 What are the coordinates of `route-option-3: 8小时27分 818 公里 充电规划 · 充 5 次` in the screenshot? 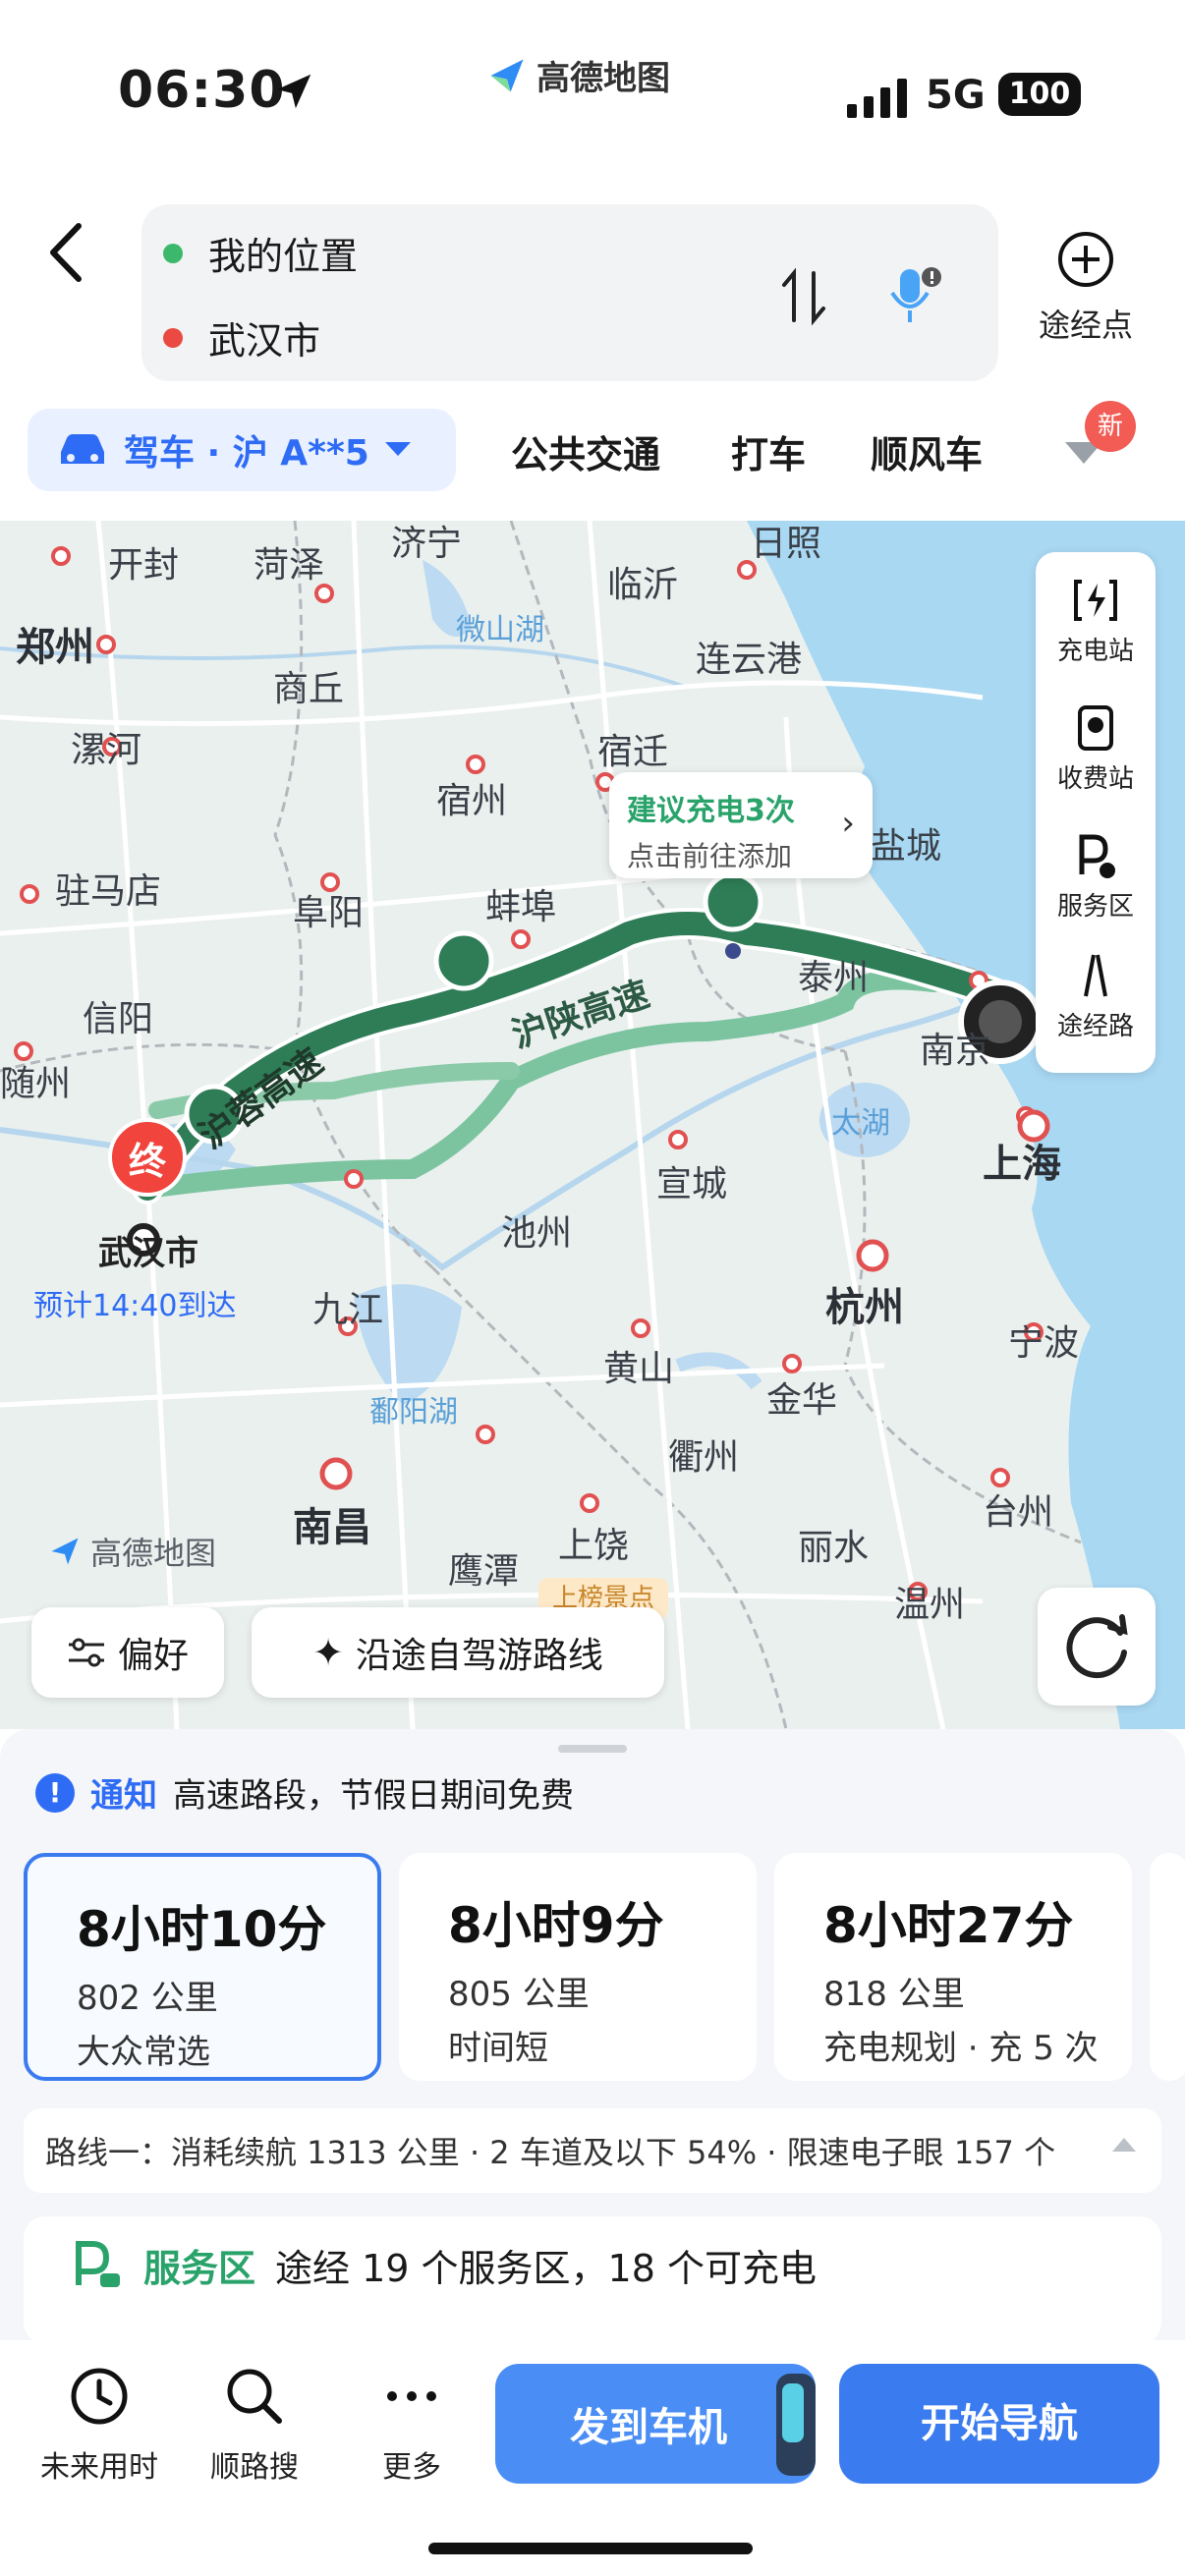 It's located at (953, 1967).